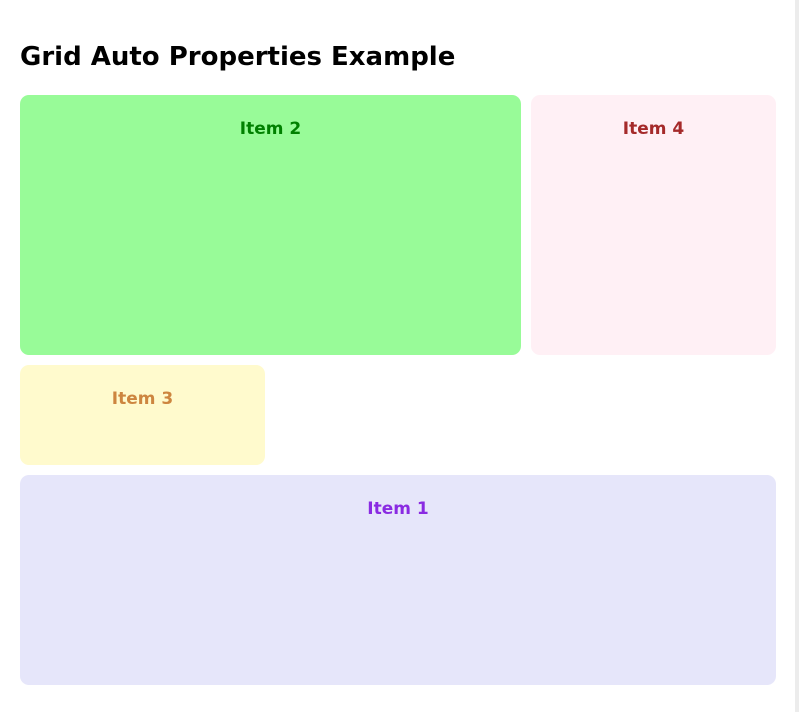 Image resolution: width=799 pixels, height=712 pixels. I want to click on grid-item-4: Item 4, so click(653, 225).